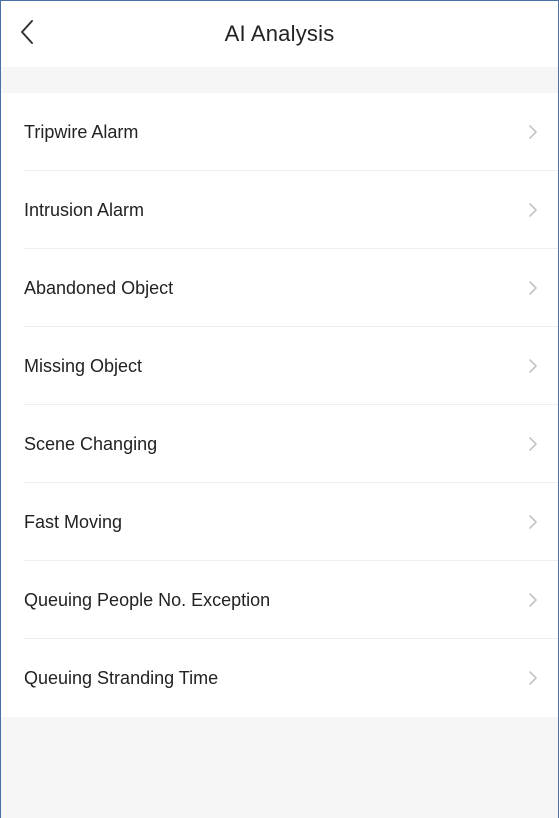 Image resolution: width=559 pixels, height=818 pixels. Describe the element at coordinates (279, 366) in the screenshot. I see `menu-item-missing-object: Missing Object` at that location.